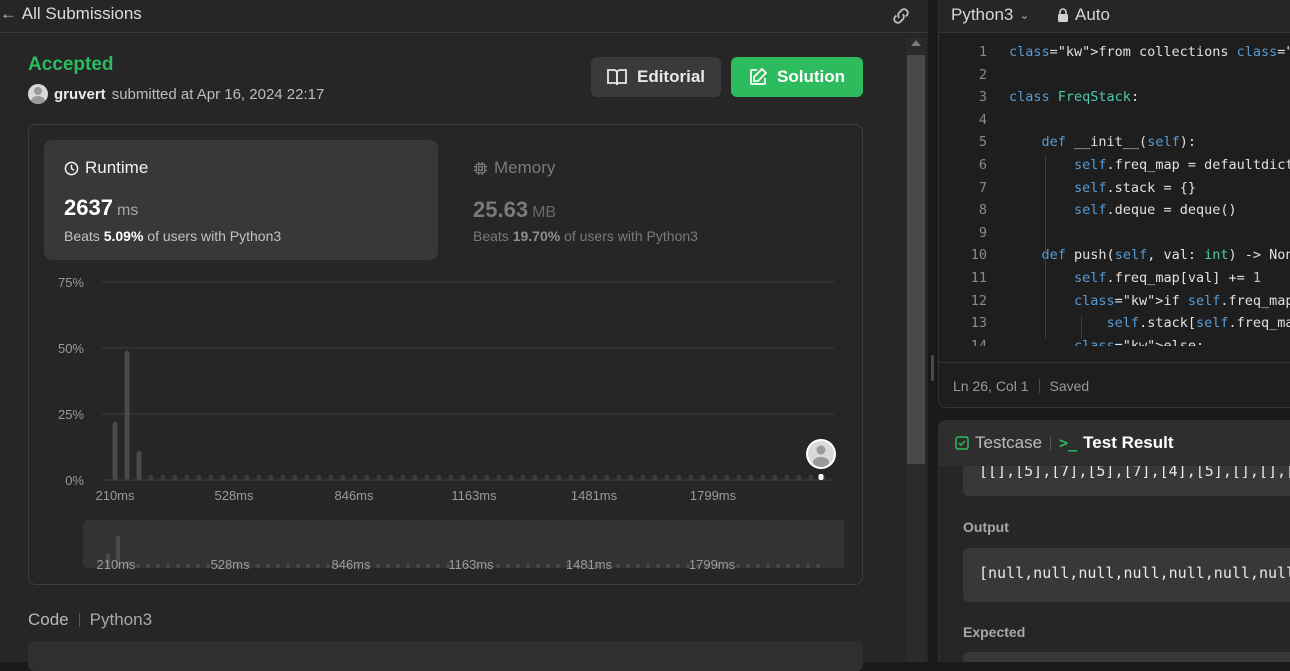 The width and height of the screenshot is (1290, 671). I want to click on code-line: 11 self.freq_map[val] += 1, so click(1114, 281).